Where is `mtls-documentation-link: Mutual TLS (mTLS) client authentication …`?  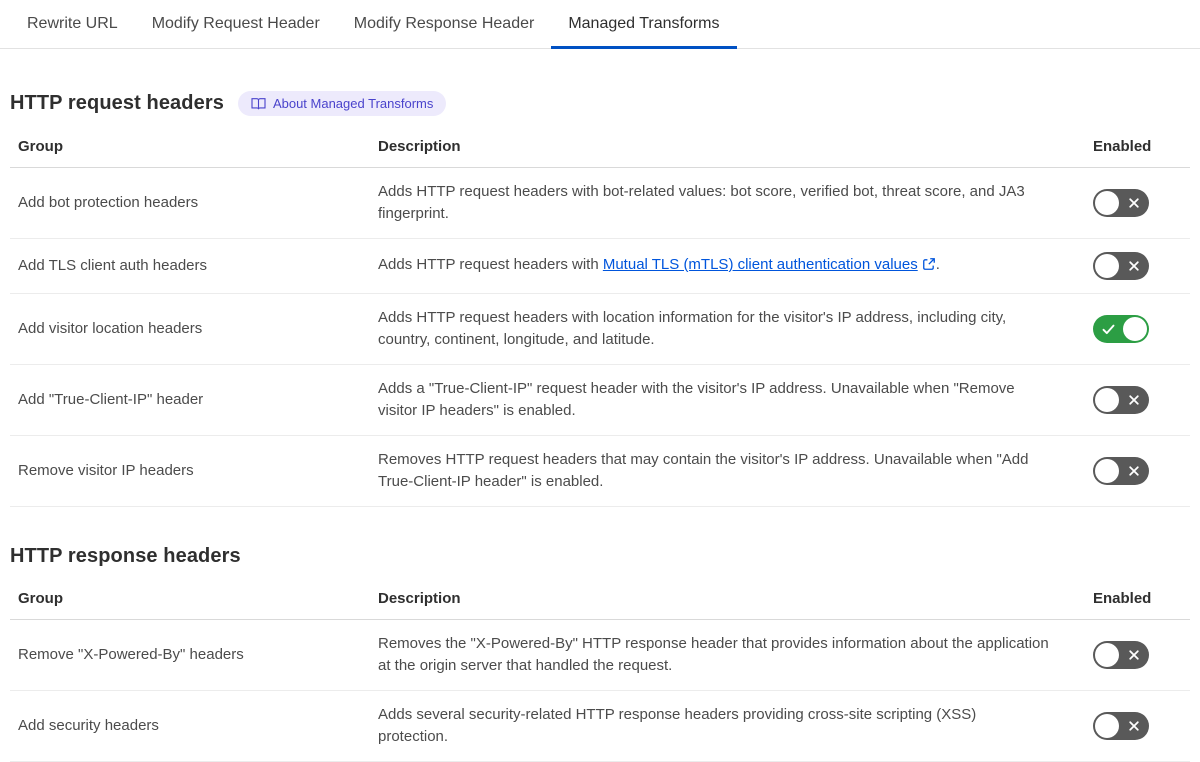 mtls-documentation-link: Mutual TLS (mTLS) client authentication … is located at coordinates (760, 264).